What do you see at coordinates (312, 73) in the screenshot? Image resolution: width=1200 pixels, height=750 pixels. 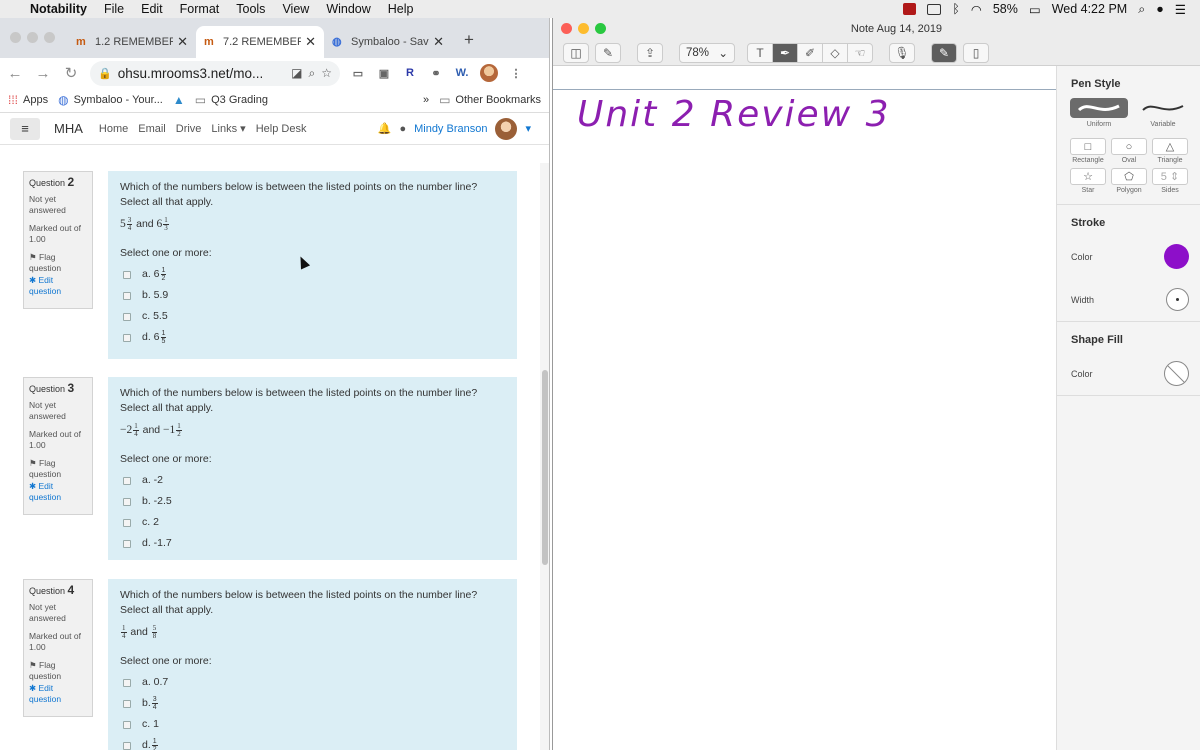 I see `zoom-icon: ⌕` at bounding box center [312, 73].